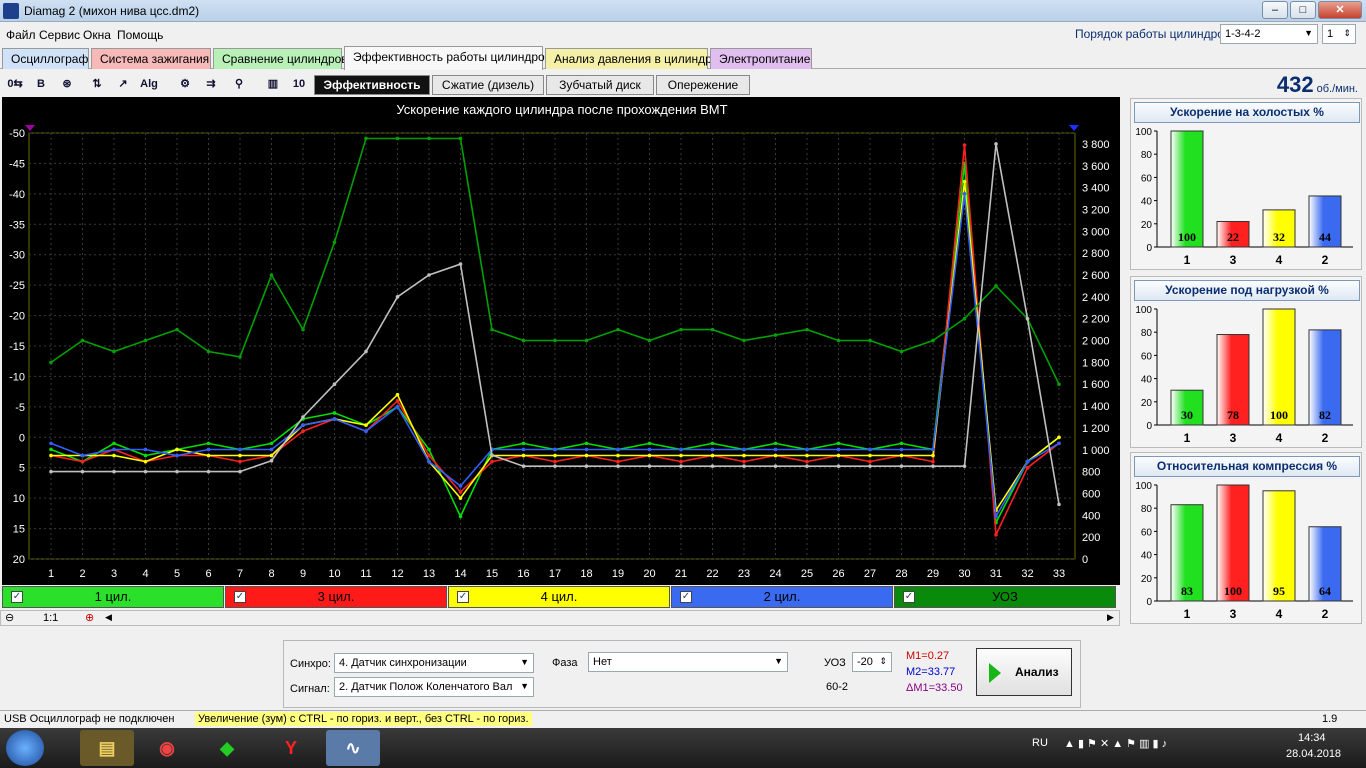 The image size is (1366, 768). I want to click on legend-item-4: ✓ 2 цил., so click(782, 597).